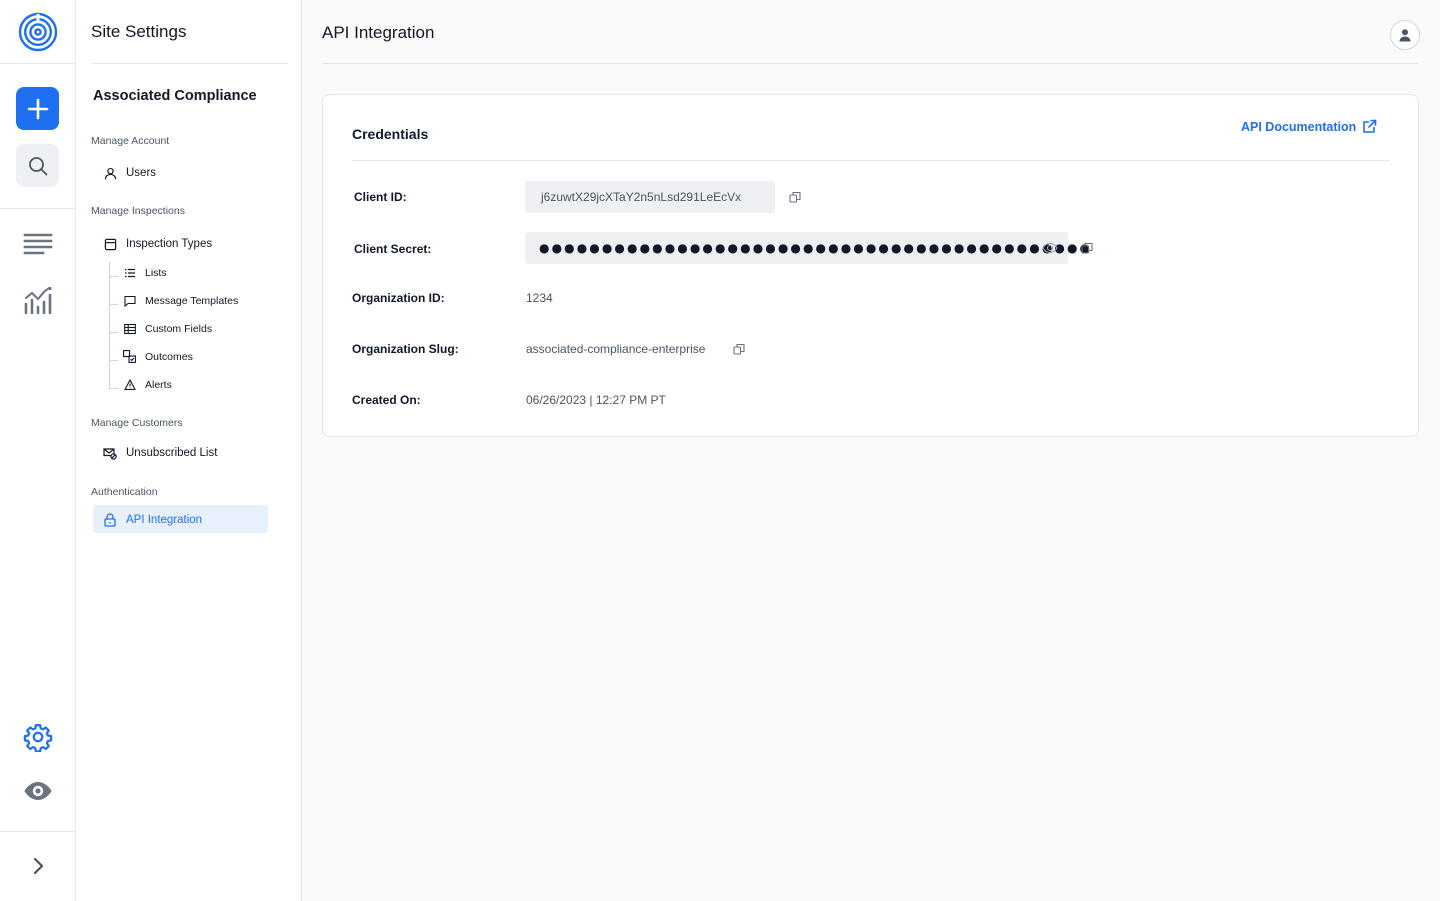  What do you see at coordinates (378, 32) in the screenshot?
I see `page-title: API Integration` at bounding box center [378, 32].